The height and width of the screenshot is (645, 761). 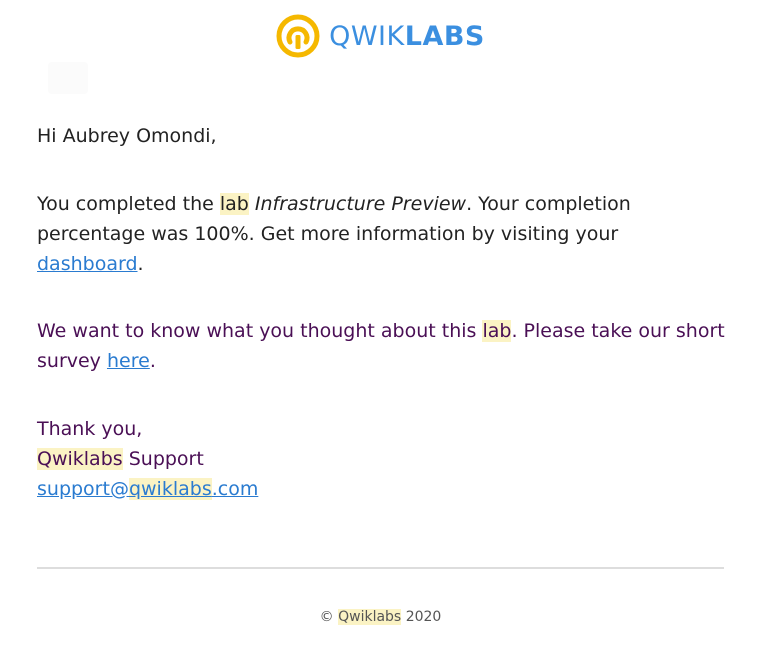 What do you see at coordinates (370, 617) in the screenshot?
I see `footer-brand: Qwiklabs` at bounding box center [370, 617].